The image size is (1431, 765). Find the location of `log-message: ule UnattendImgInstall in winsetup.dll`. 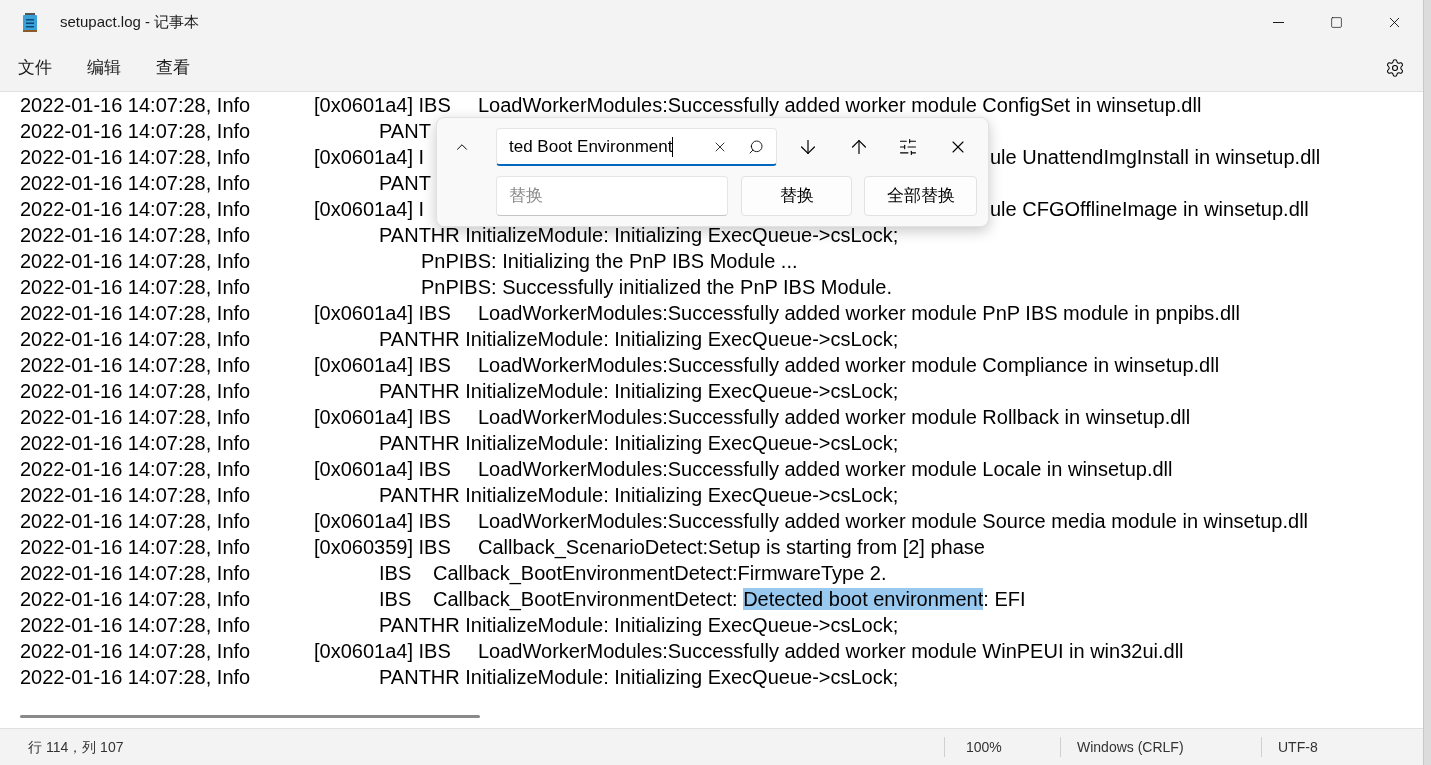

log-message: ule UnattendImgInstall in winsetup.dll is located at coordinates (1155, 157).